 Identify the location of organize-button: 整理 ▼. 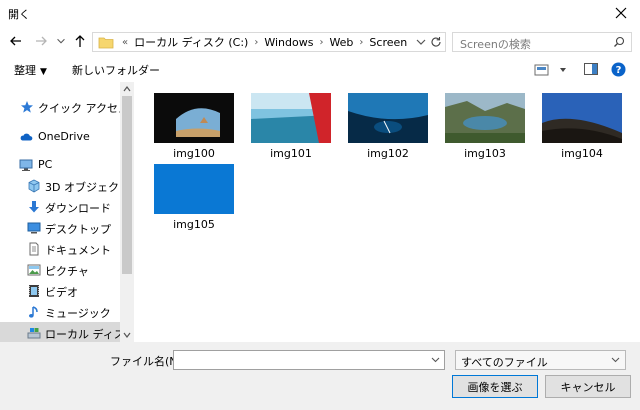
(30, 70).